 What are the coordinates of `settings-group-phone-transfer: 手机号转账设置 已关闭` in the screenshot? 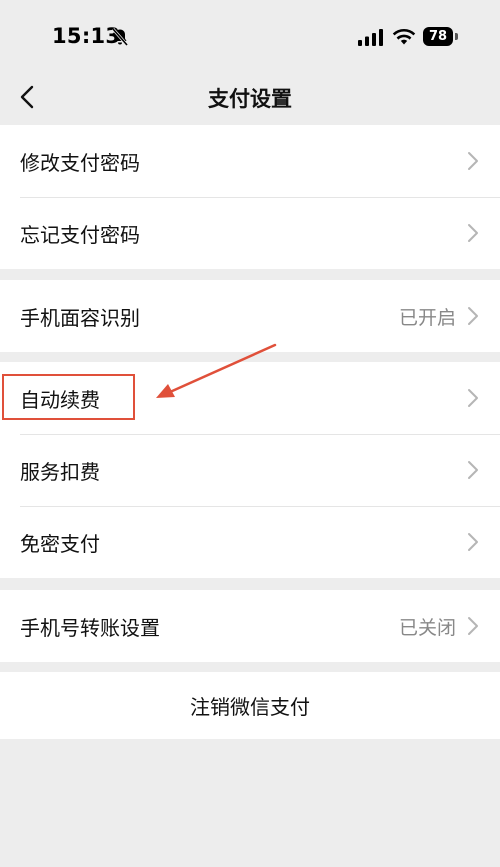 It's located at (250, 626).